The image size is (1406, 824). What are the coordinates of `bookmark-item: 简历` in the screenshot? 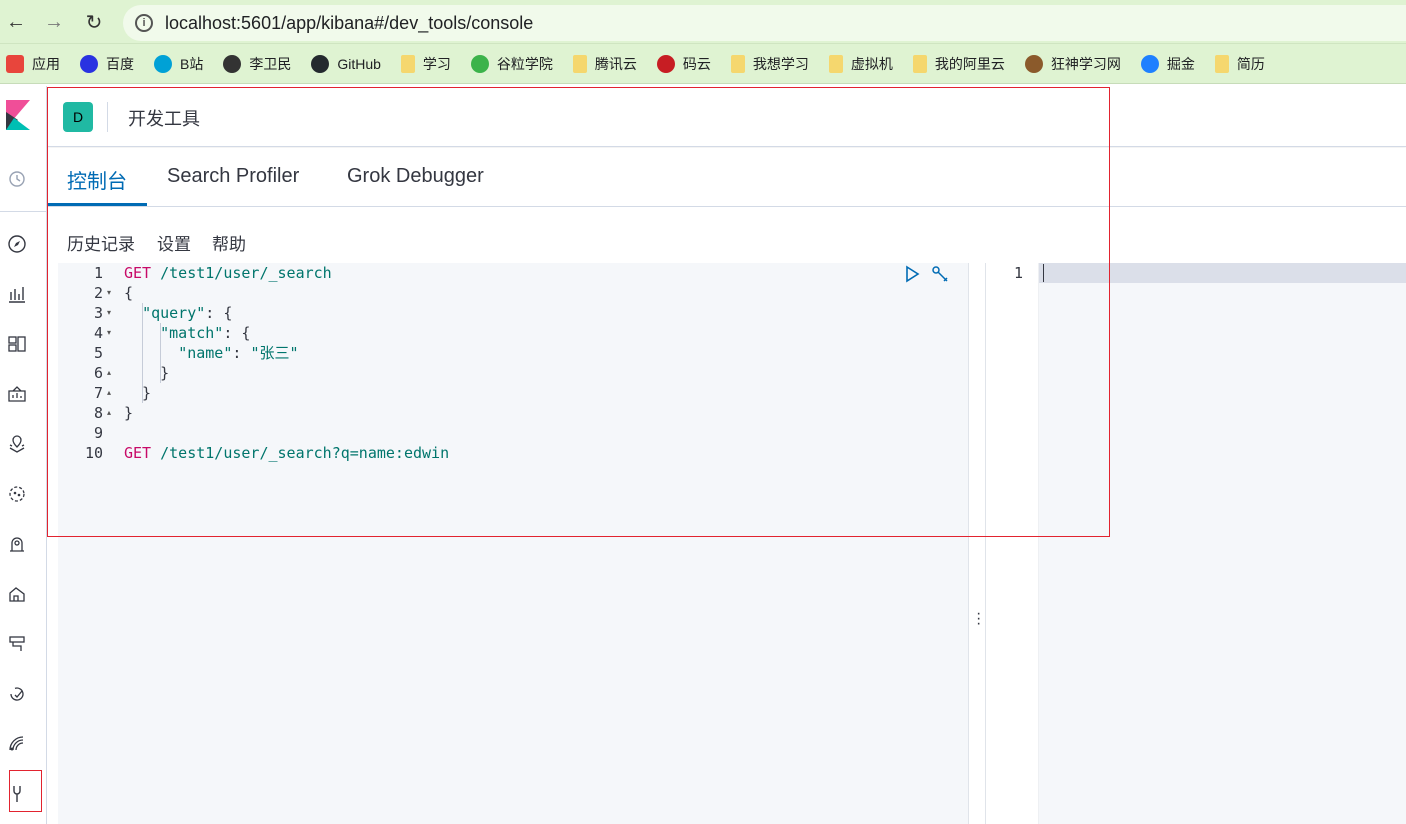 It's located at (1239, 64).